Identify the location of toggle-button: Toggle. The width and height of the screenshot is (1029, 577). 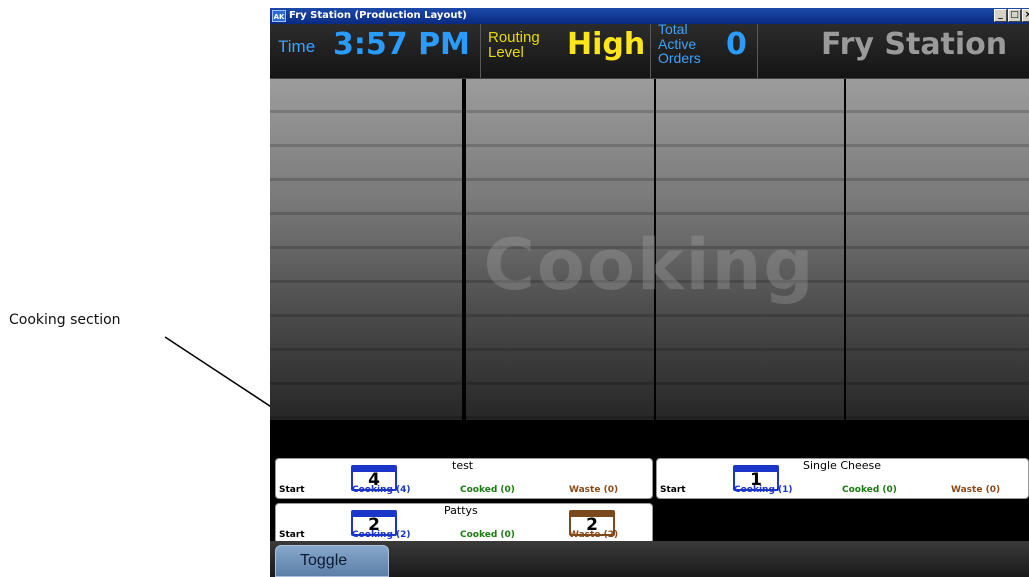
(332, 561).